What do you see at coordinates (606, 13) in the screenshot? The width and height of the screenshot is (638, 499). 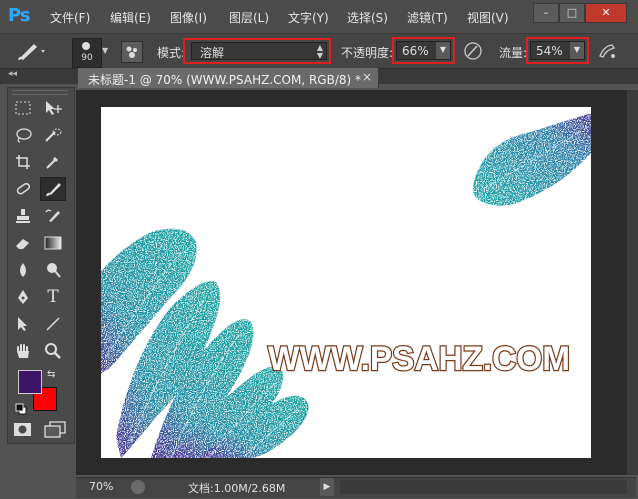 I see `close-button: ✕` at bounding box center [606, 13].